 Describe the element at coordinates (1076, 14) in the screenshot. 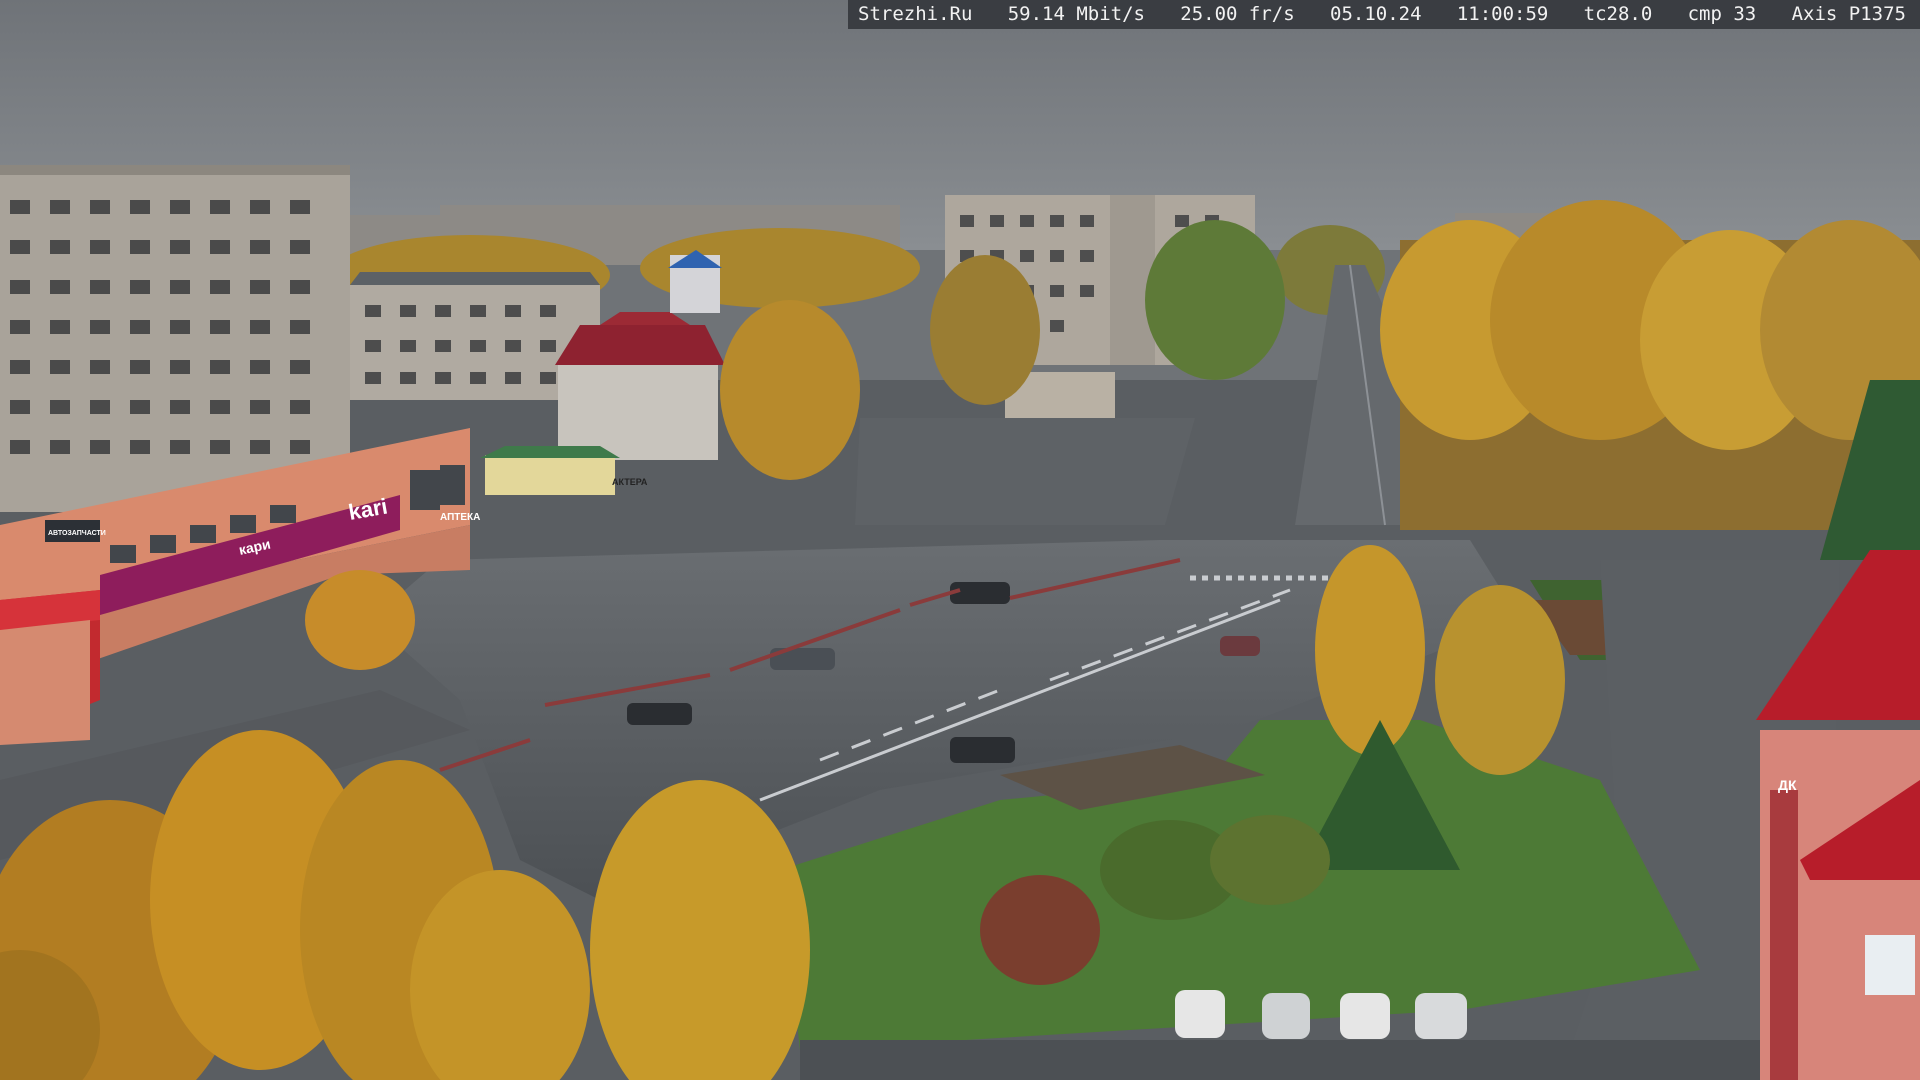

I see `osd-bitrate: 59.14 Mbit/s` at that location.